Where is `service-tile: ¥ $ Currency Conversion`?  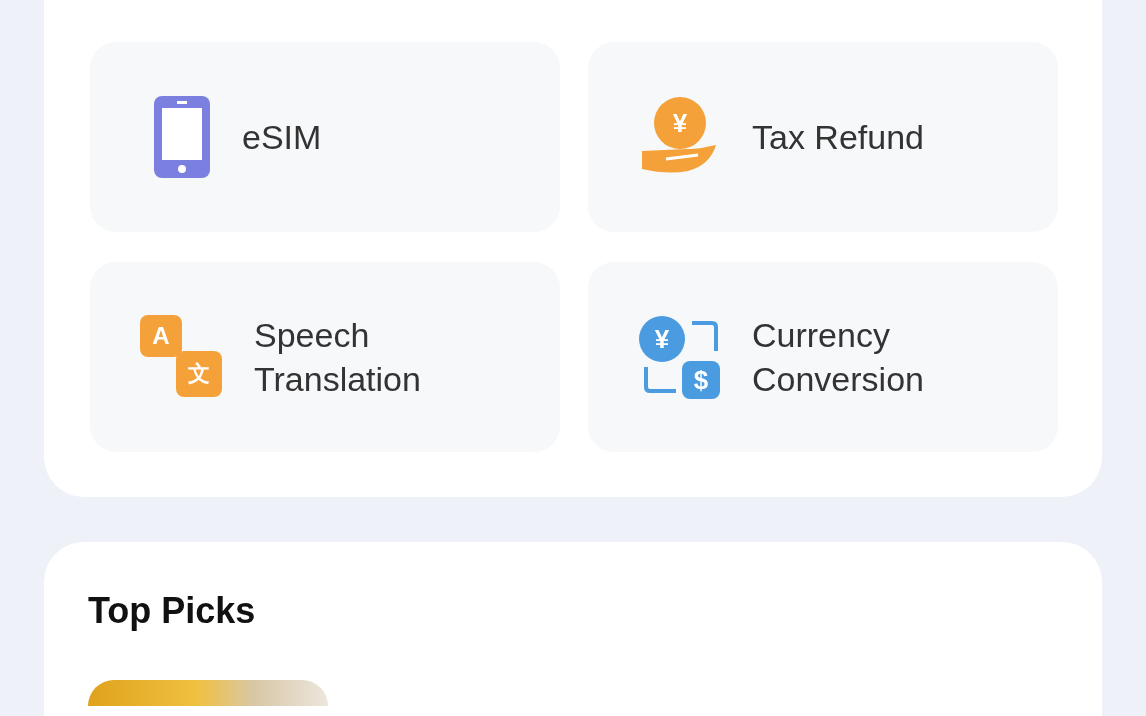 service-tile: ¥ $ Currency Conversion is located at coordinates (823, 357).